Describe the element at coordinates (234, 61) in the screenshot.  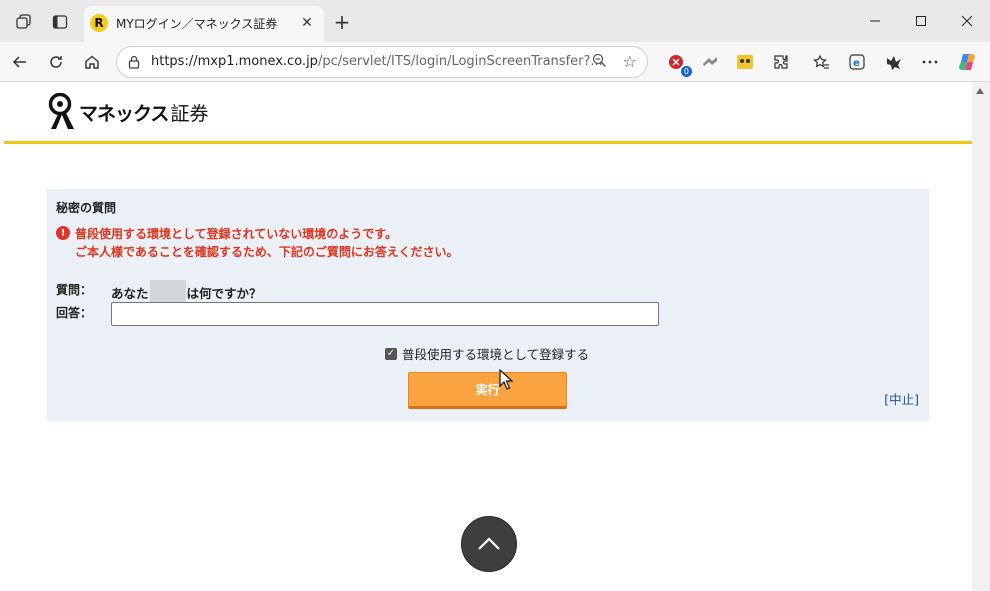
I see `url-host: https://mxp1.monex.co.jp` at that location.